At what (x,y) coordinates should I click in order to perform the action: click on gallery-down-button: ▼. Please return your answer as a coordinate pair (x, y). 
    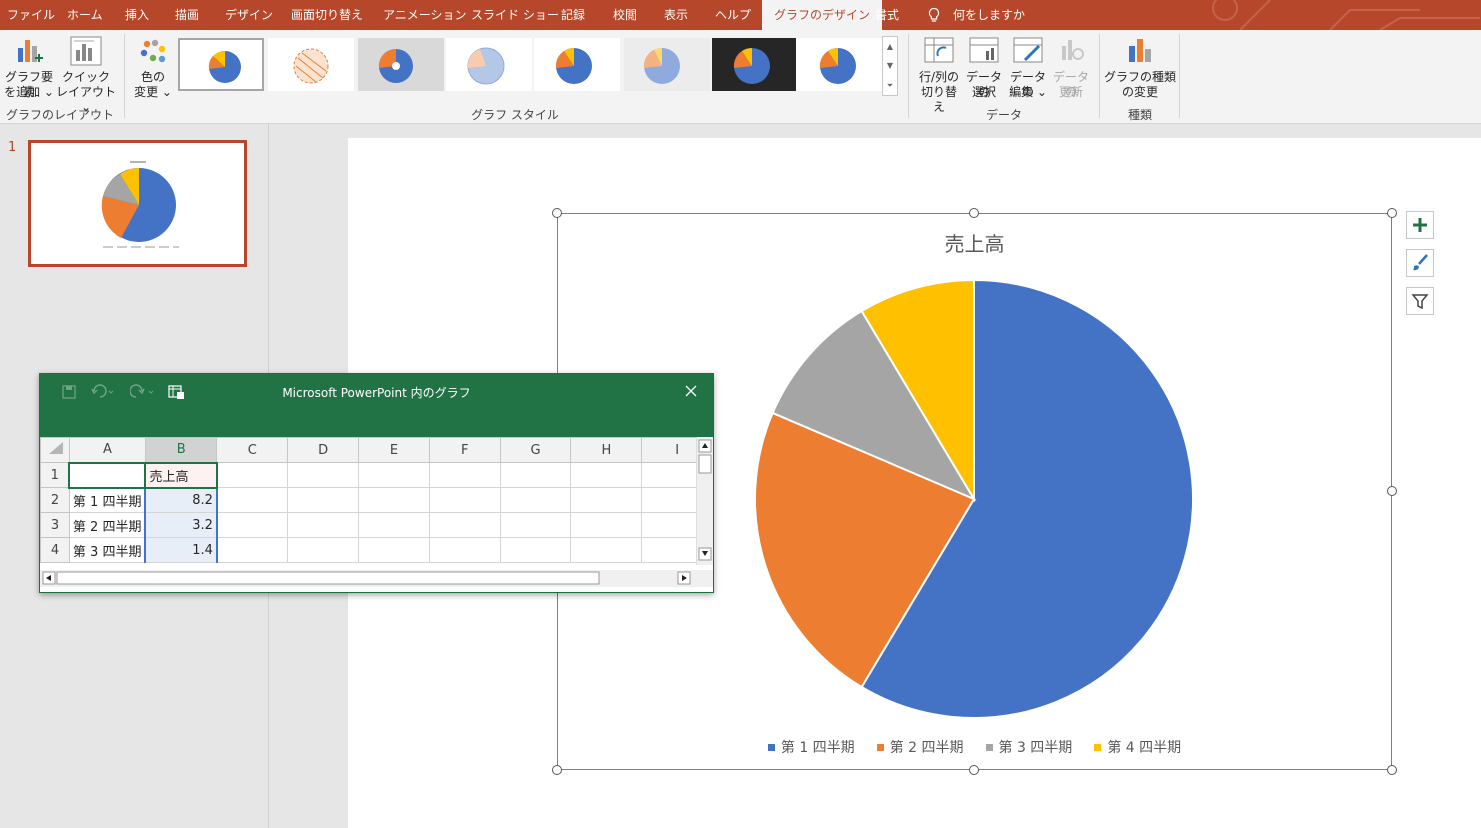
    Looking at the image, I should click on (890, 65).